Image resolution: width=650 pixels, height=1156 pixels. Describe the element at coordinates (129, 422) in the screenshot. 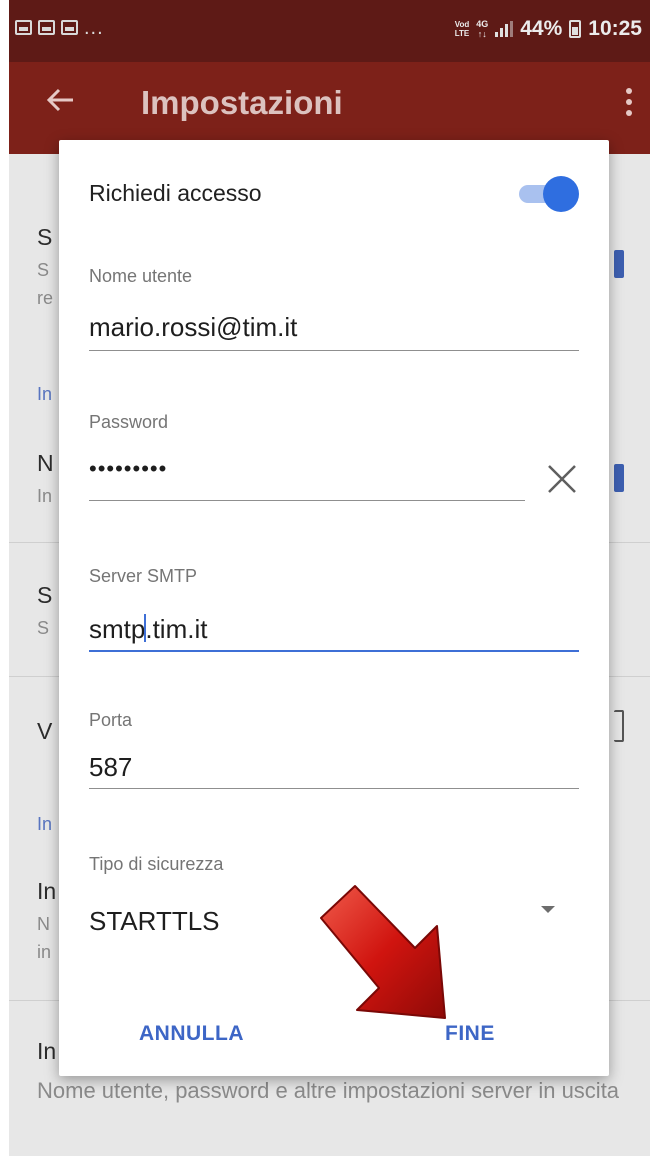

I see `password-label: Password` at that location.